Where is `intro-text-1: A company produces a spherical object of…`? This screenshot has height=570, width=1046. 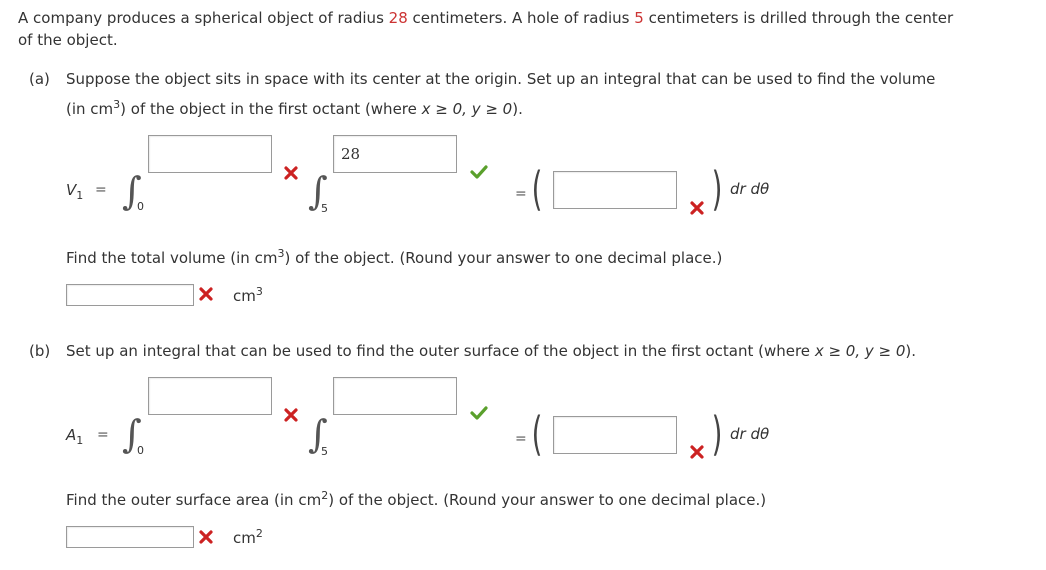
intro-text-1: A company produces a spherical object of… is located at coordinates (203, 18).